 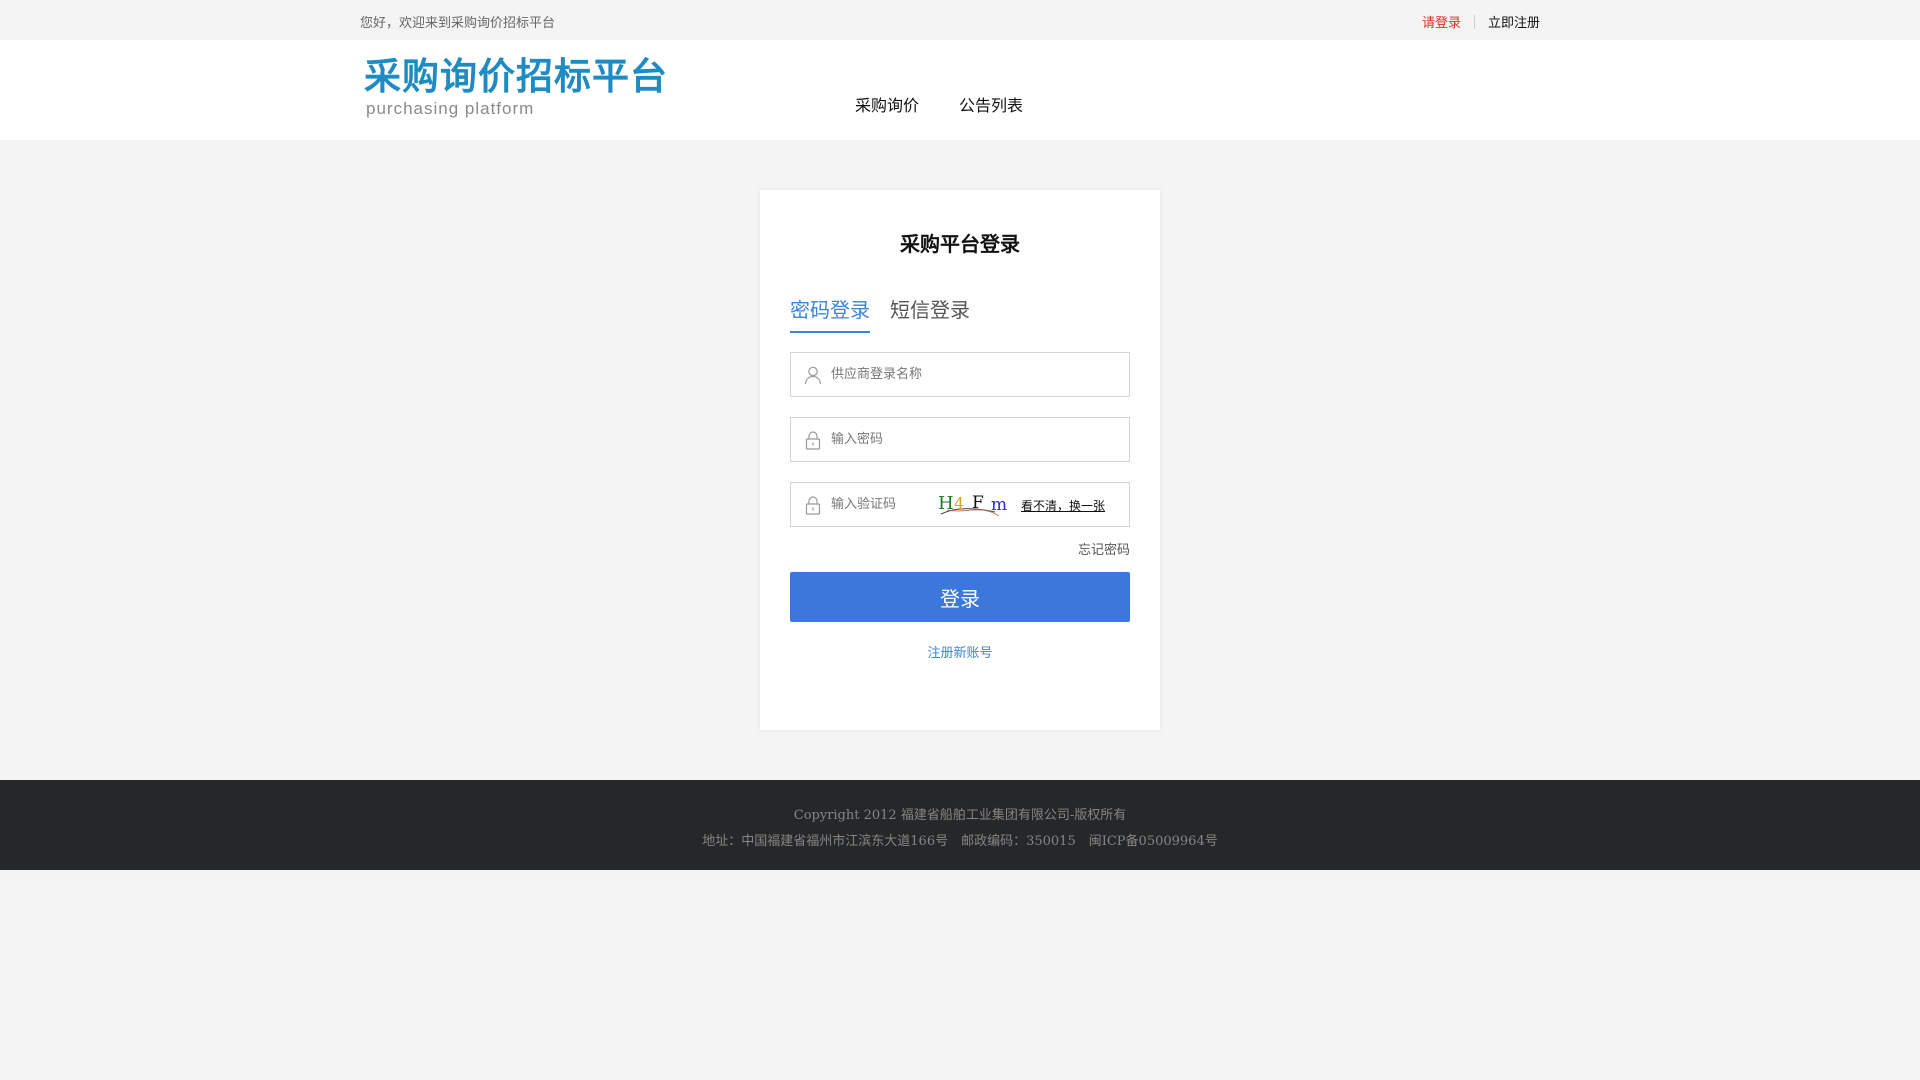 I want to click on register-new-account-link: 注册新账号, so click(x=960, y=651).